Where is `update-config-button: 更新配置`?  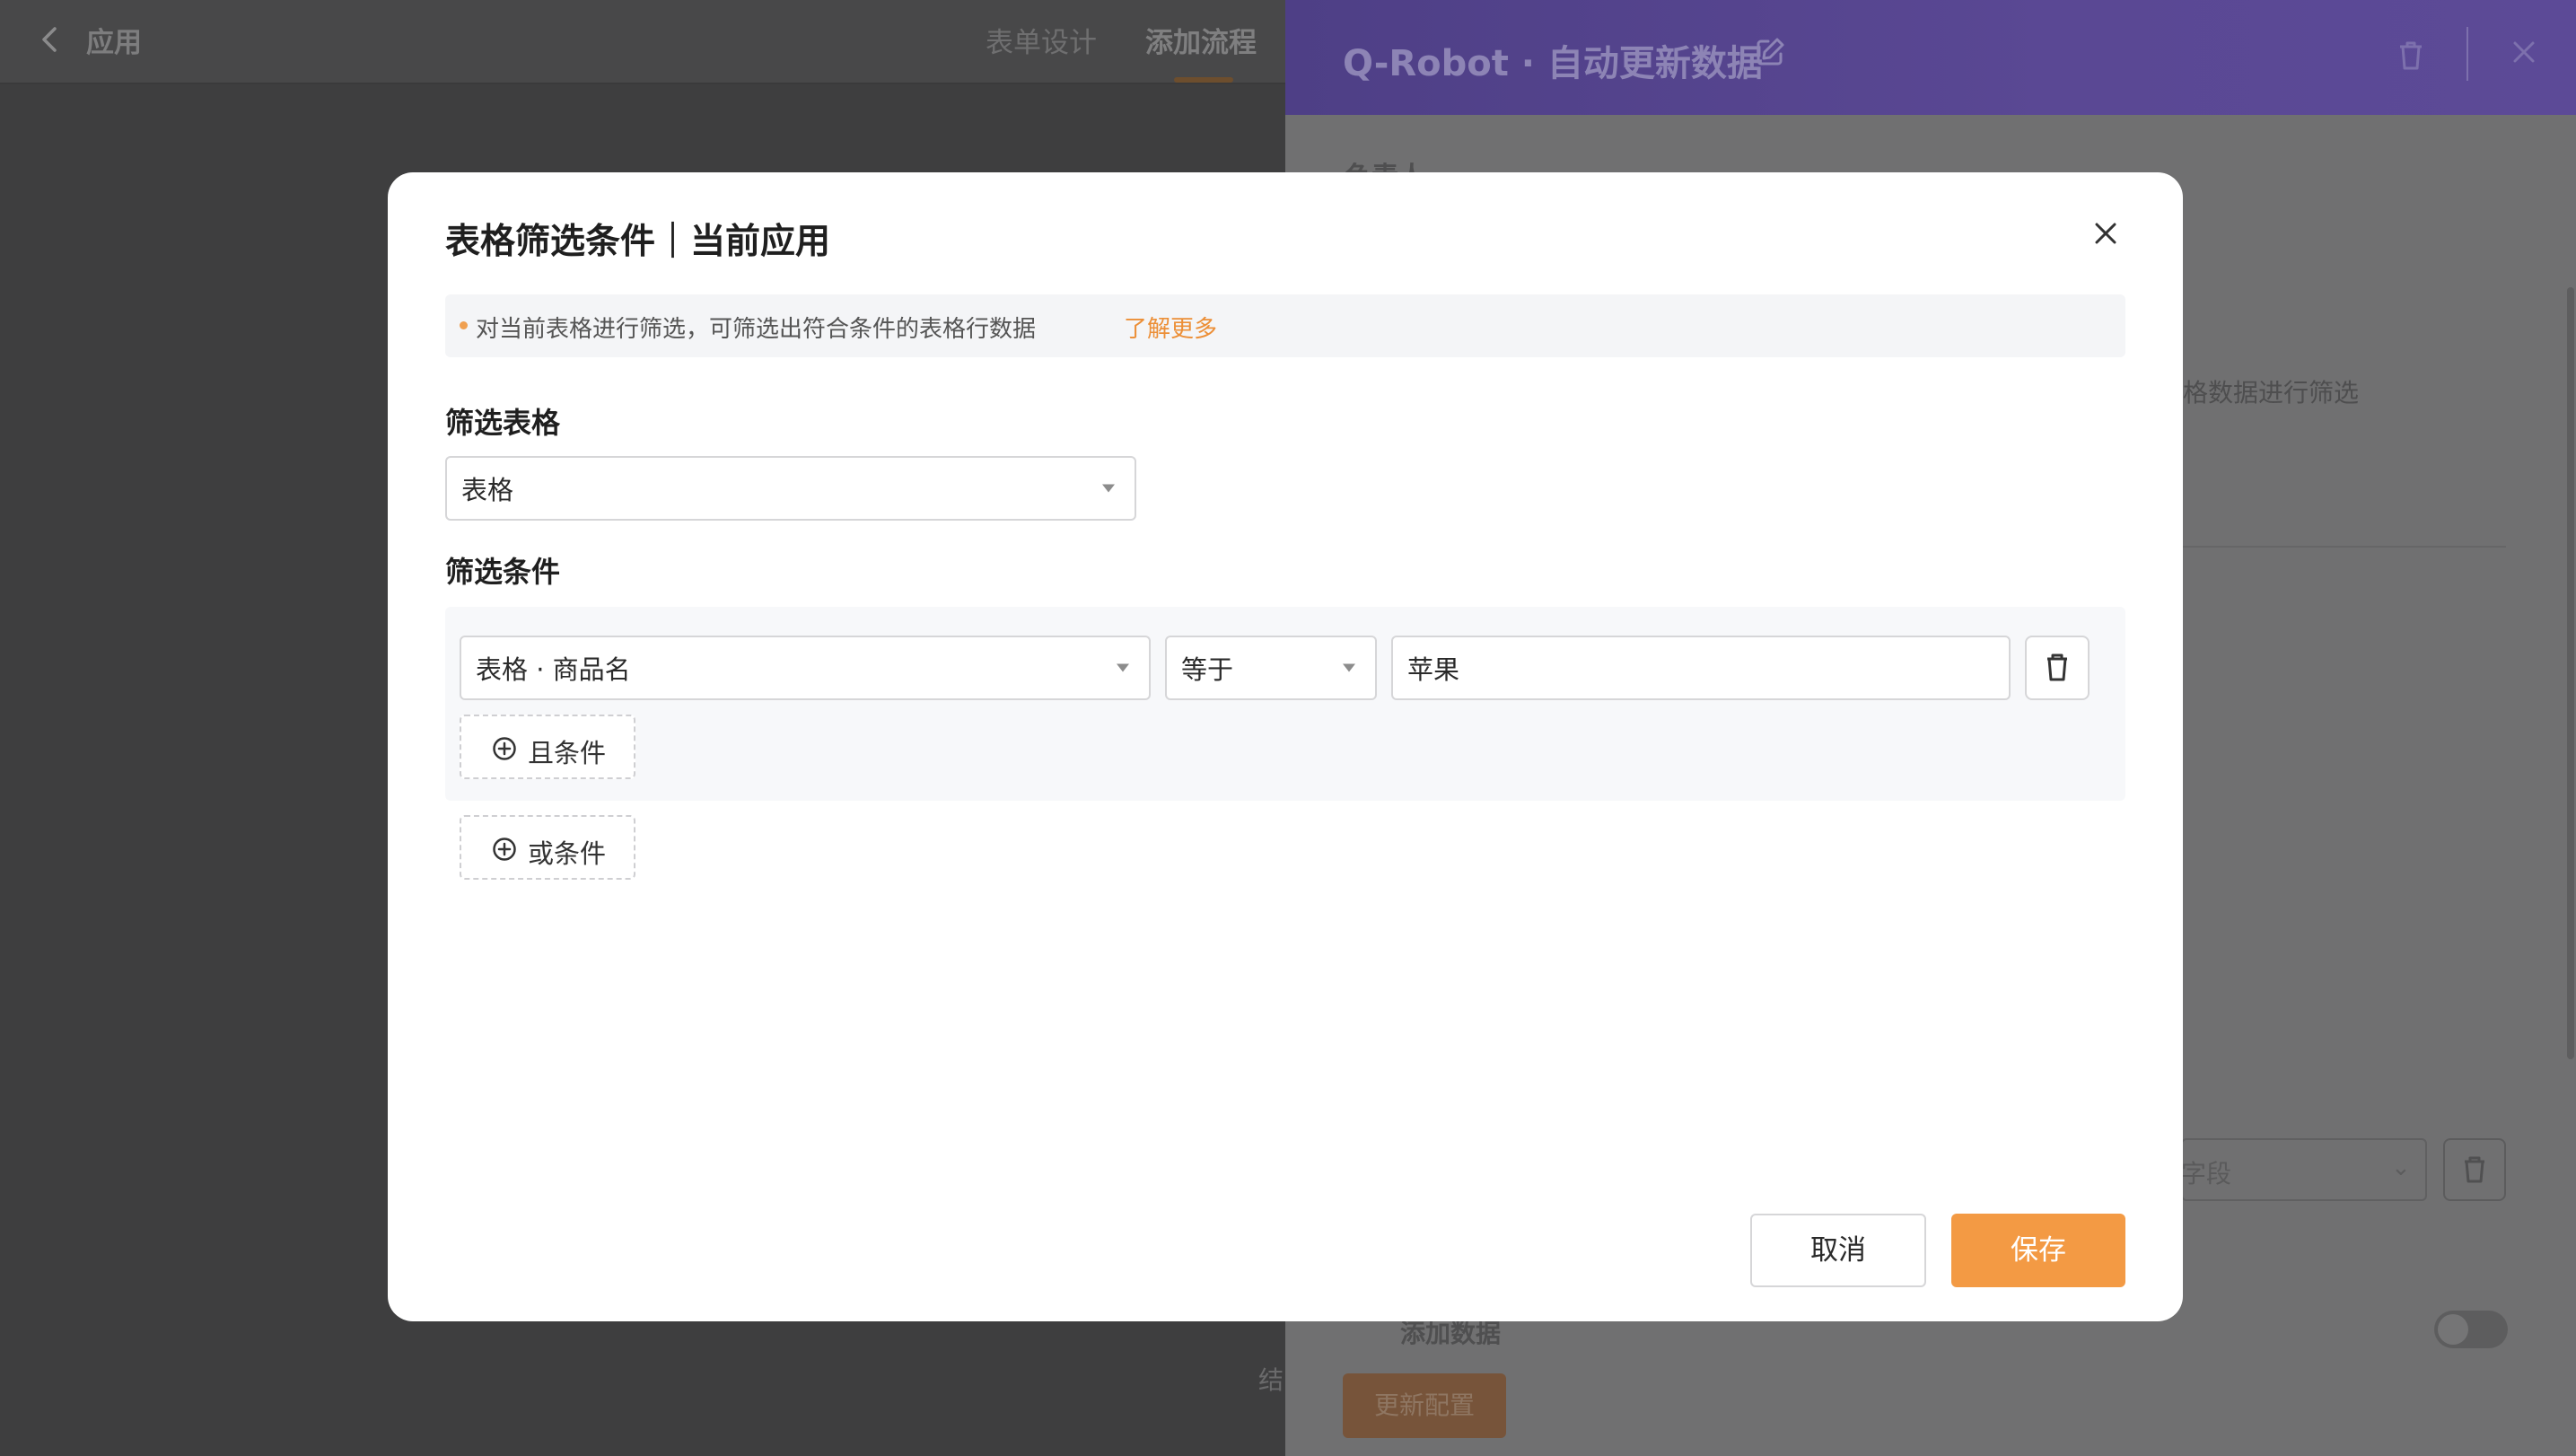 update-config-button: 更新配置 is located at coordinates (1424, 1406).